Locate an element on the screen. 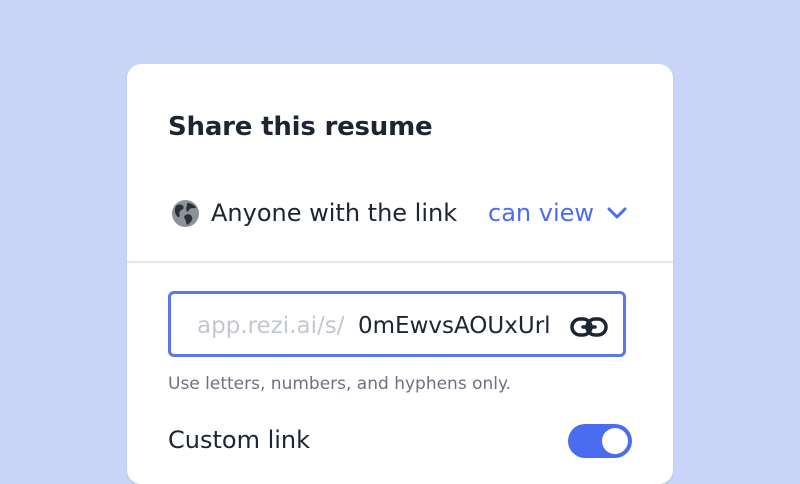  toggle-knob is located at coordinates (615, 441).